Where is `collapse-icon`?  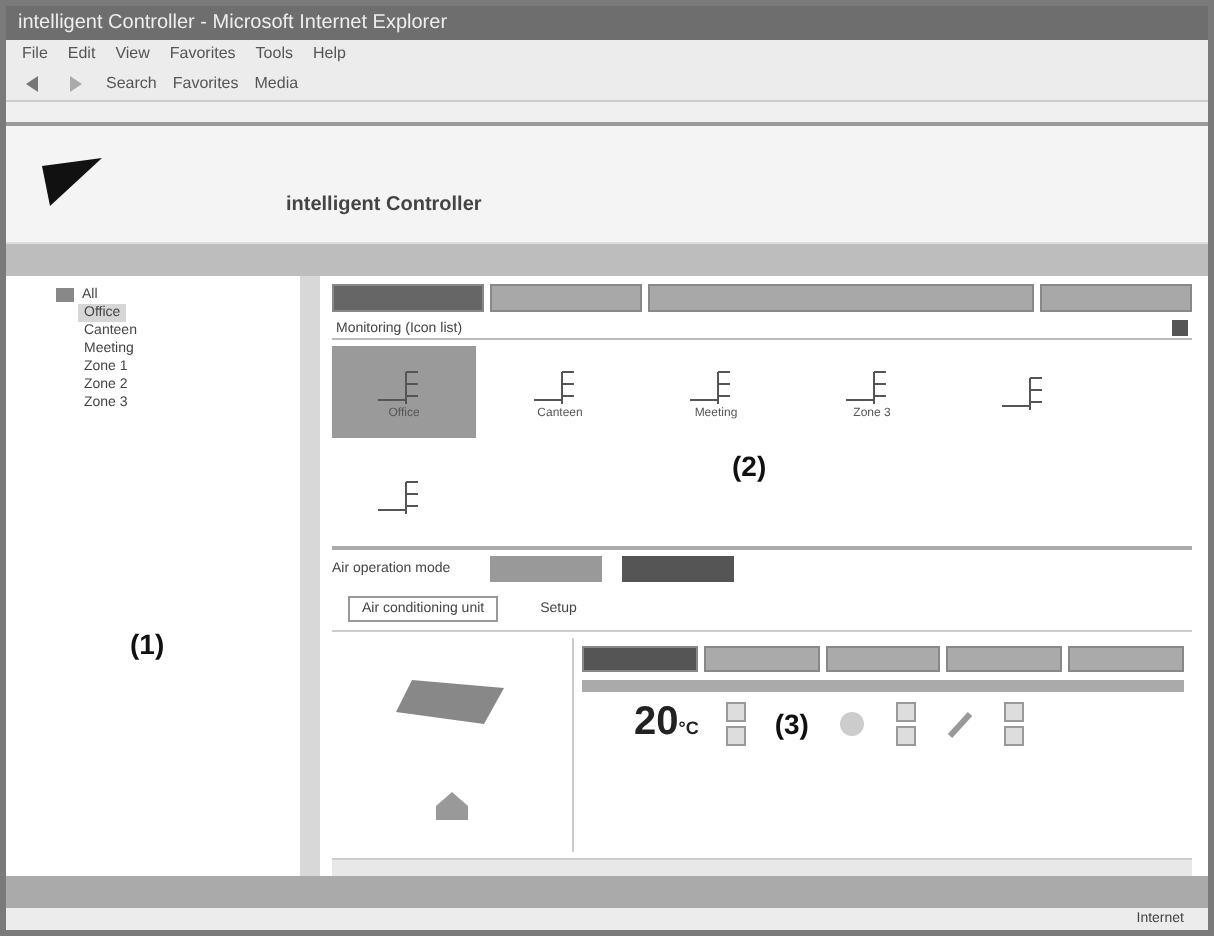 collapse-icon is located at coordinates (1180, 328).